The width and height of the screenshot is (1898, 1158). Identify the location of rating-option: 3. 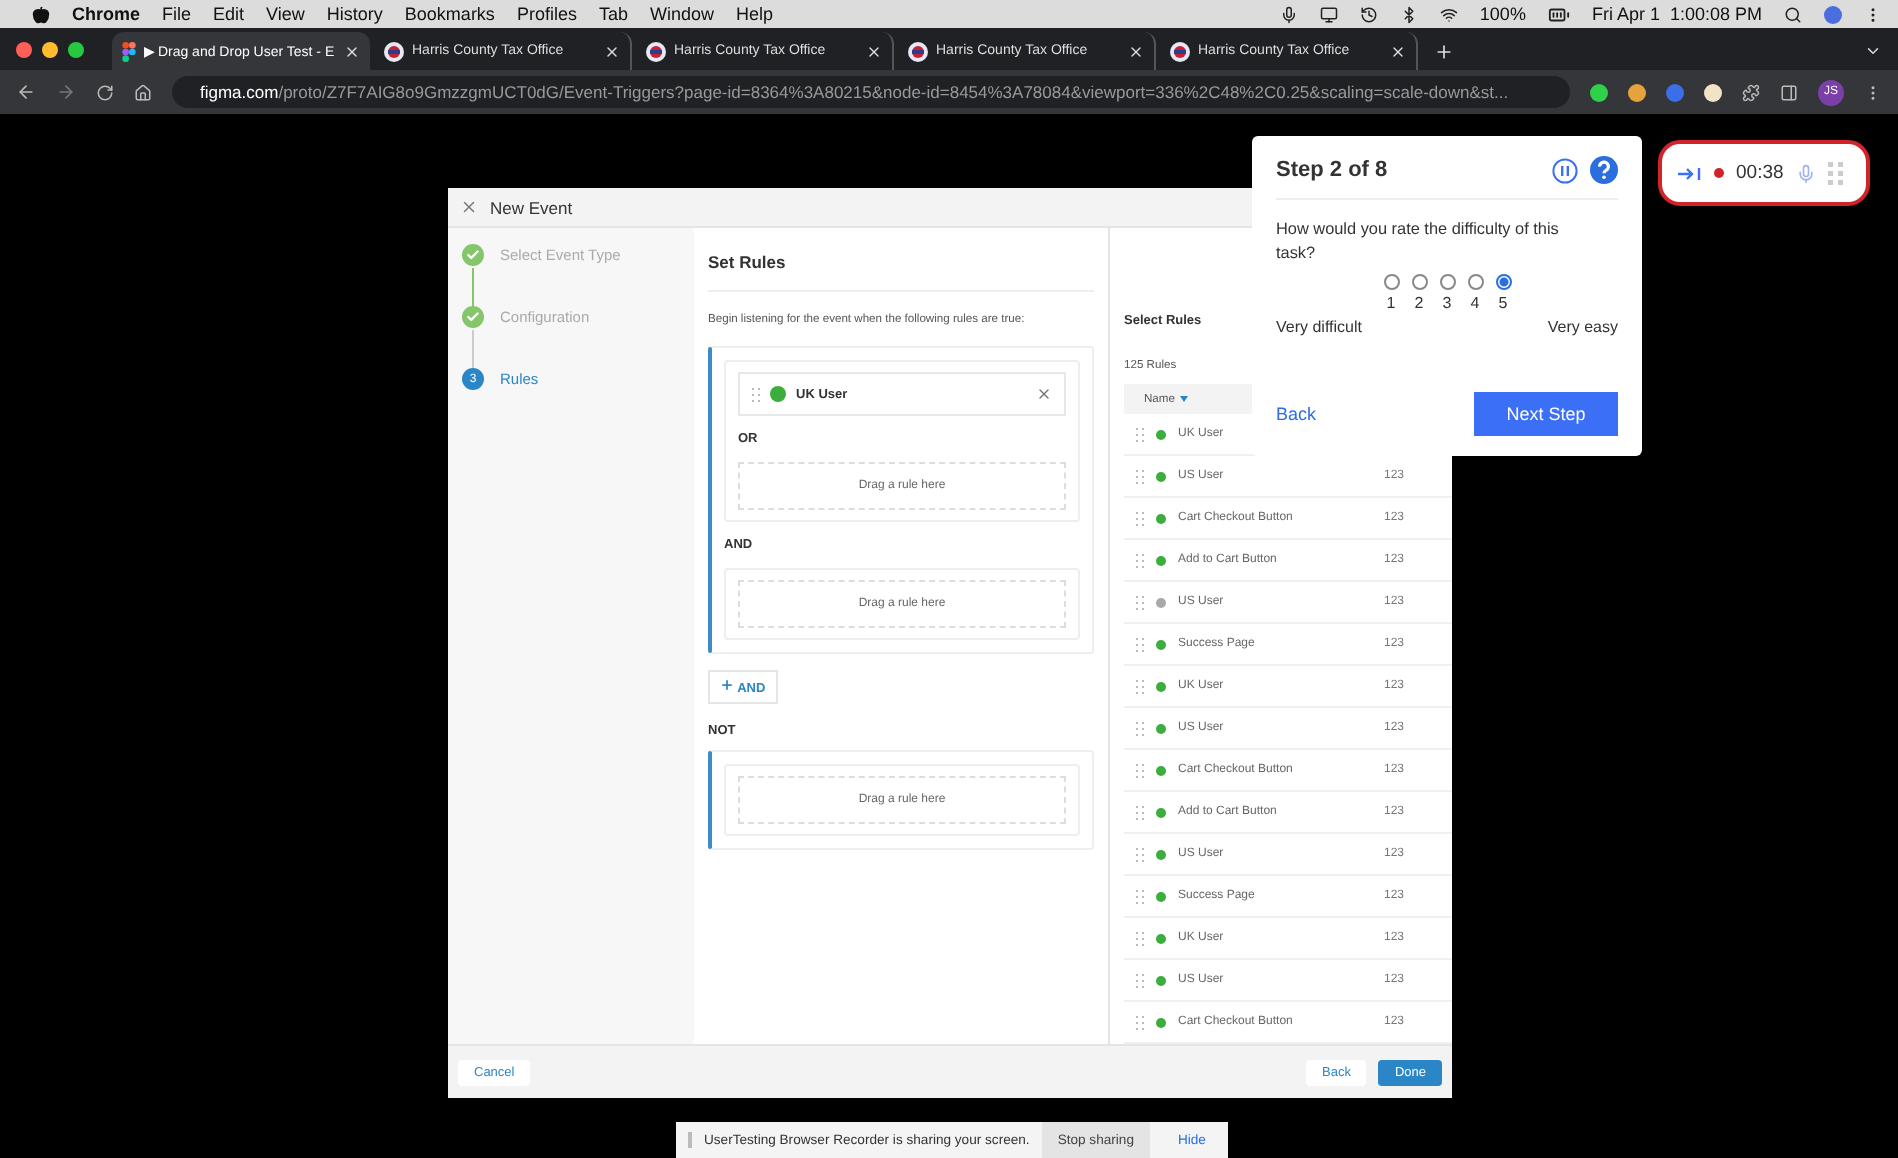
(1447, 293).